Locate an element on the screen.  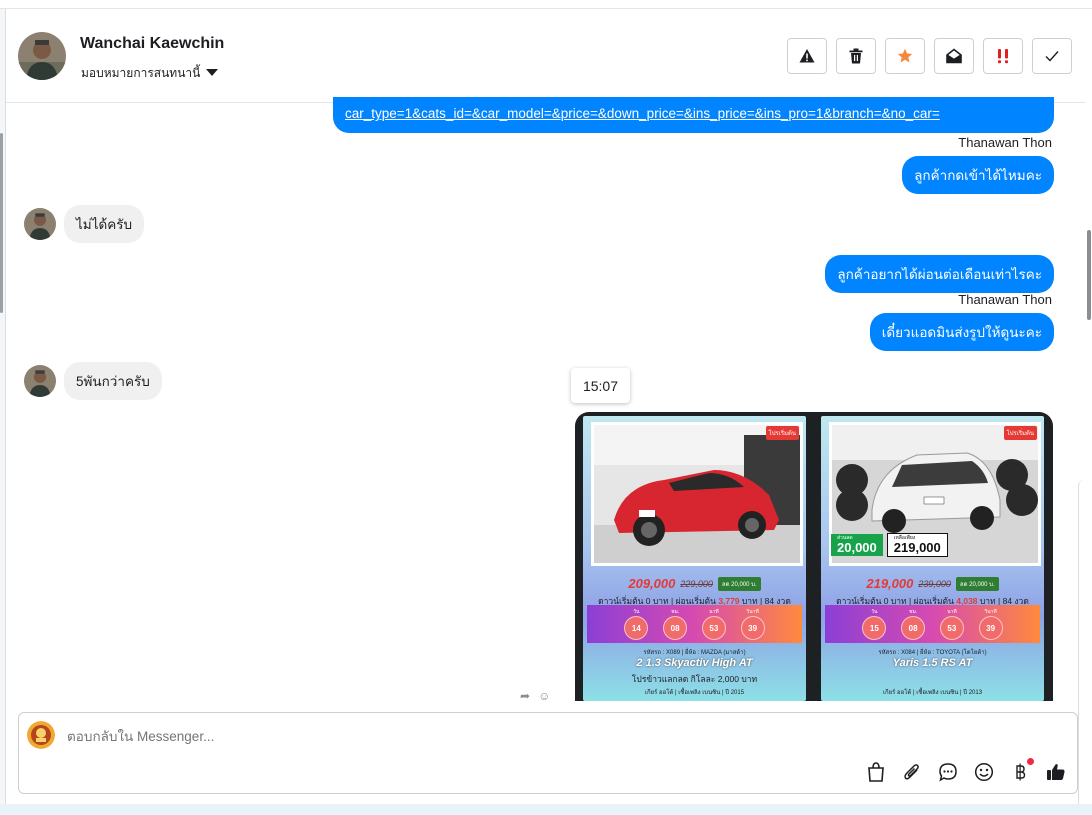
star-icon is located at coordinates (905, 55).